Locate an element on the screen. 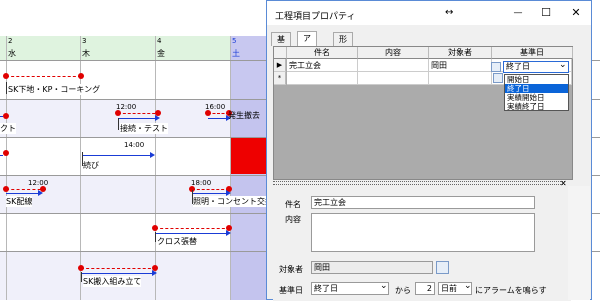 This screenshot has height=301, width=600. alarm-text: にアラームを鳴らす is located at coordinates (511, 290).